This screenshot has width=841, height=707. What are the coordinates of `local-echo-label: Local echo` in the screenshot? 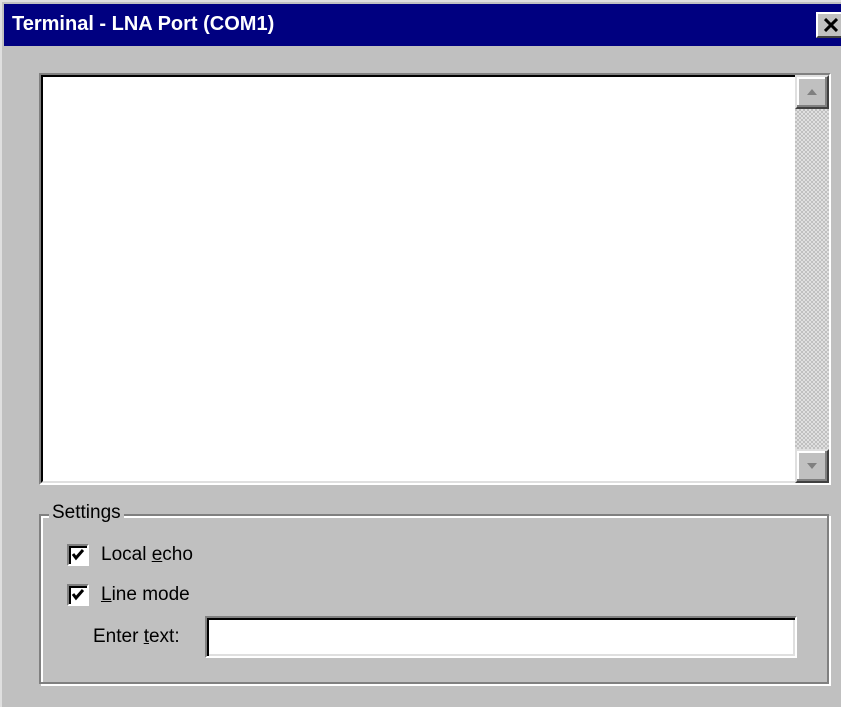 It's located at (147, 554).